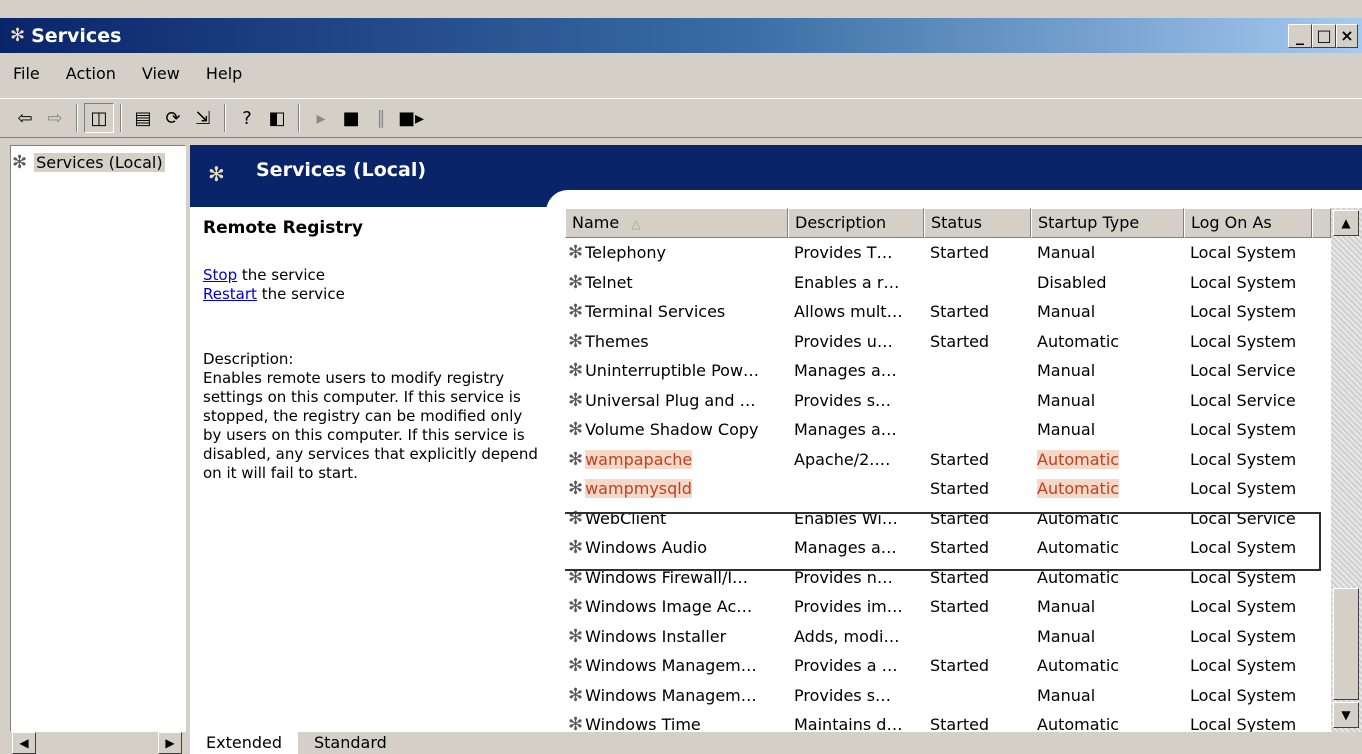 The width and height of the screenshot is (1362, 754). Describe the element at coordinates (948, 283) in the screenshot. I see `table-row: ✻ Telnet Enables a r… Disabled Local System` at that location.